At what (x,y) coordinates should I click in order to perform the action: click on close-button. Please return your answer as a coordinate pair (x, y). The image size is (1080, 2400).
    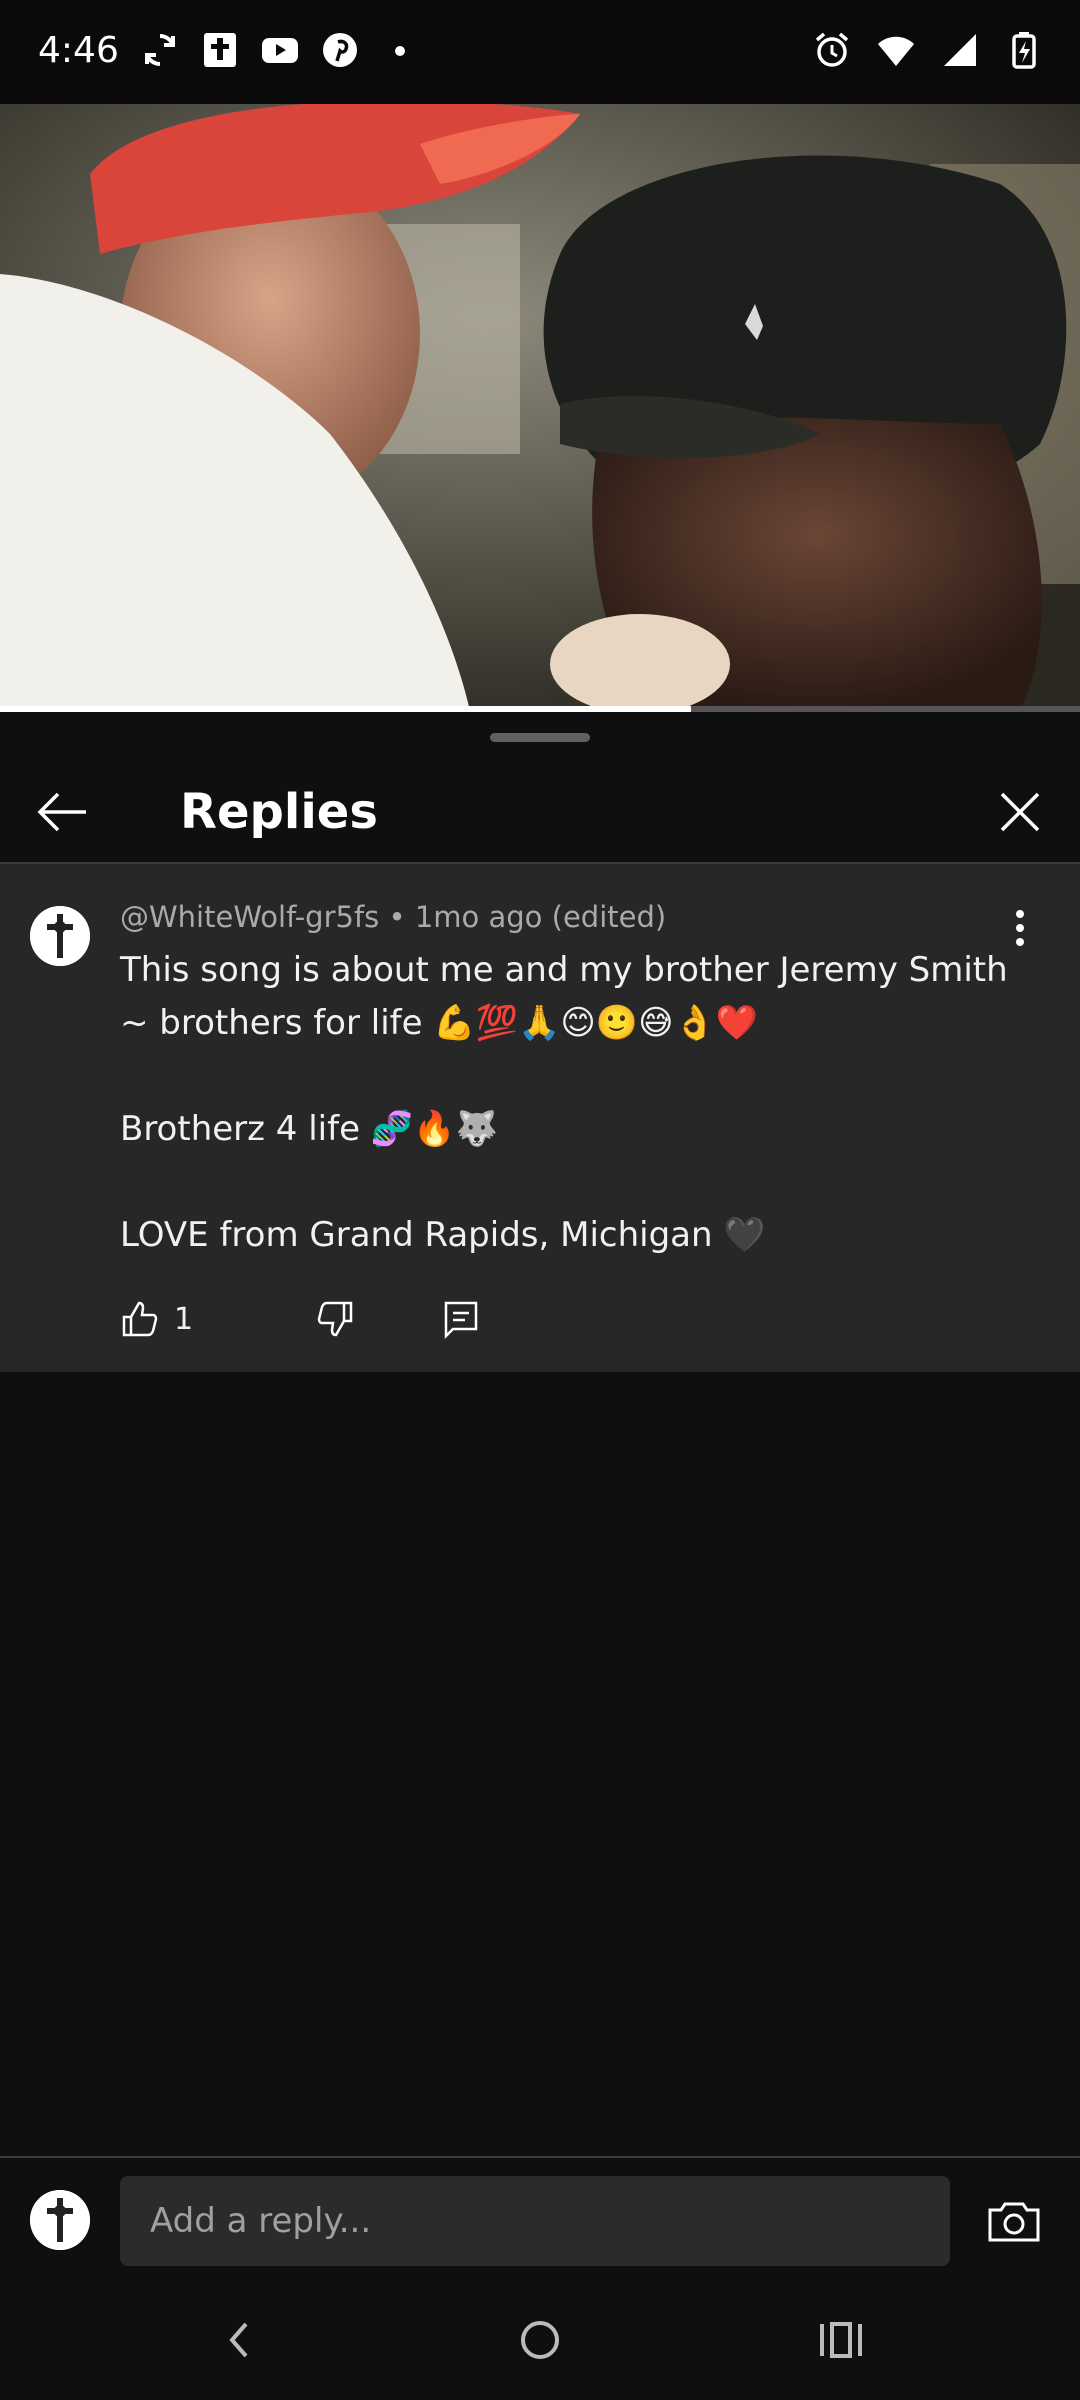
    Looking at the image, I should click on (1020, 812).